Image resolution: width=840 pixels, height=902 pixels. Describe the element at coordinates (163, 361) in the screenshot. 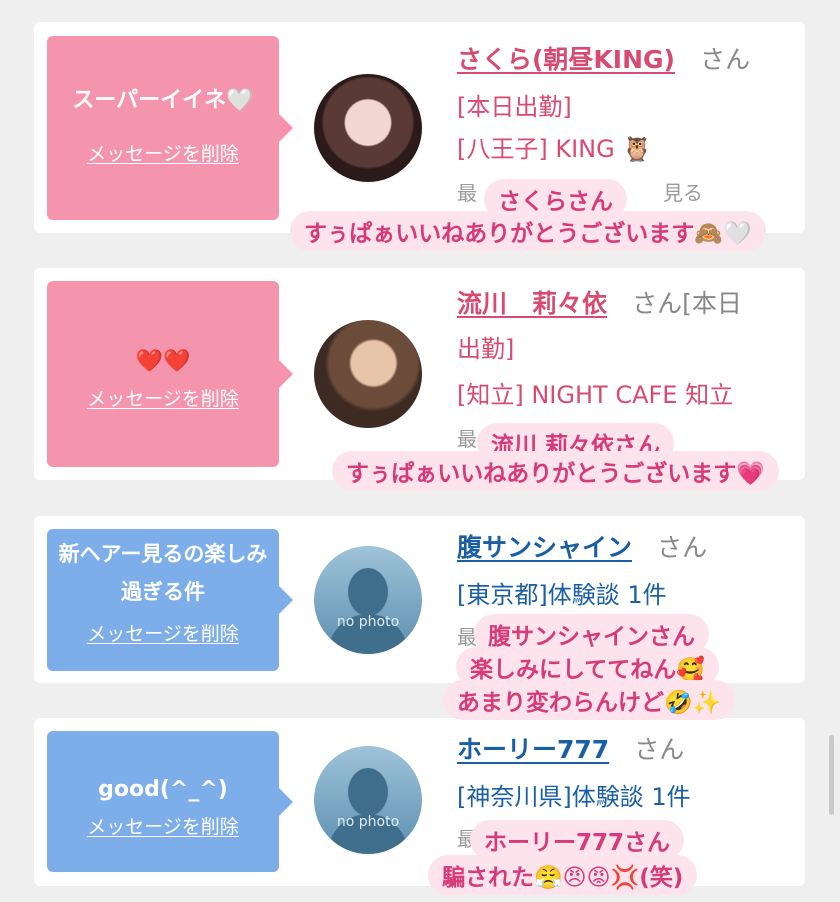

I see `message-text: ❤️❤️` at that location.